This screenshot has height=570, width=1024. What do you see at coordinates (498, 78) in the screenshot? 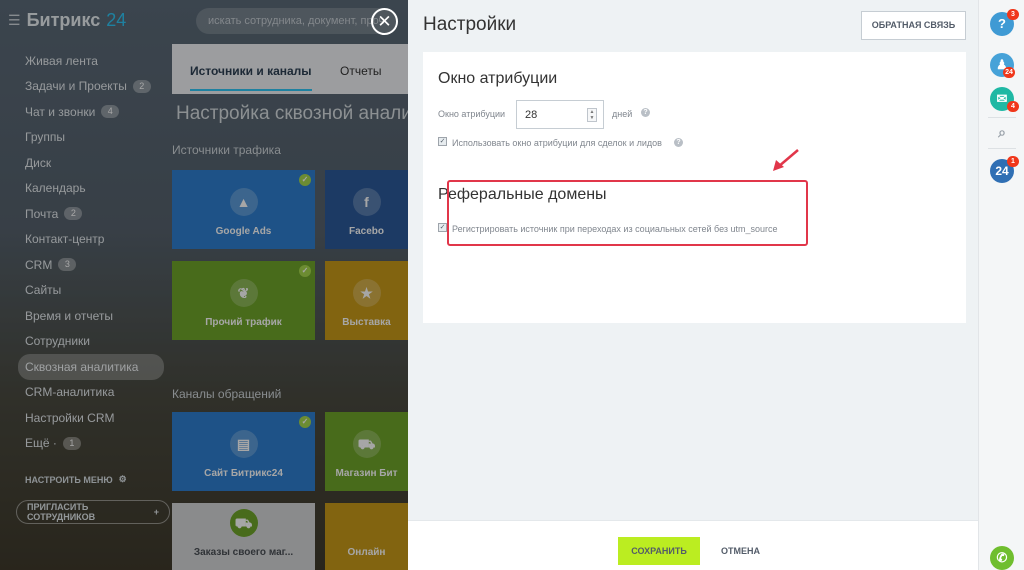
I see `attribution-heading: Окно атрибуции` at bounding box center [498, 78].